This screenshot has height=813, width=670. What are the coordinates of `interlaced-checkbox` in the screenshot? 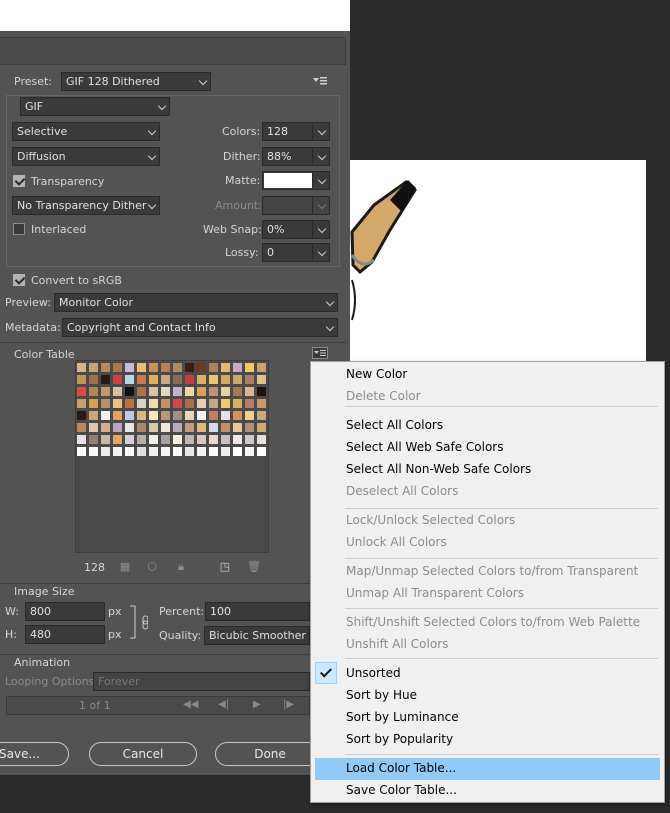 It's located at (19, 229).